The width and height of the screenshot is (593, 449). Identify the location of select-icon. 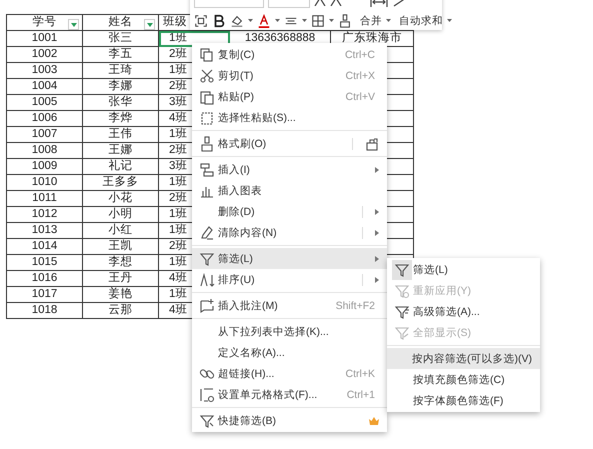
(201, 21).